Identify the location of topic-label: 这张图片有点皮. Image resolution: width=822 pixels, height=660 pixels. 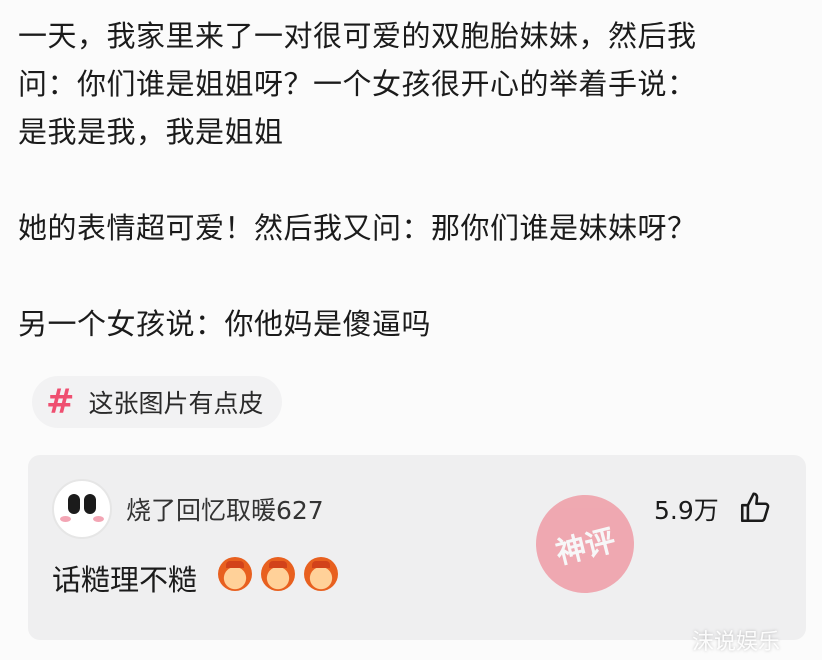
(176, 403).